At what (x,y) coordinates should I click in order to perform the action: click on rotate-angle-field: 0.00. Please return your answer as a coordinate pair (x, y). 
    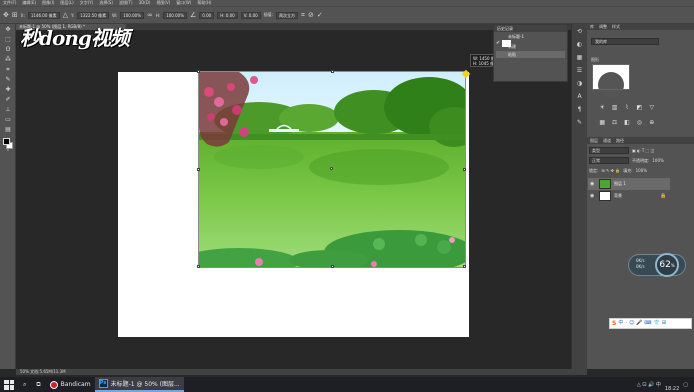
    Looking at the image, I should click on (207, 15).